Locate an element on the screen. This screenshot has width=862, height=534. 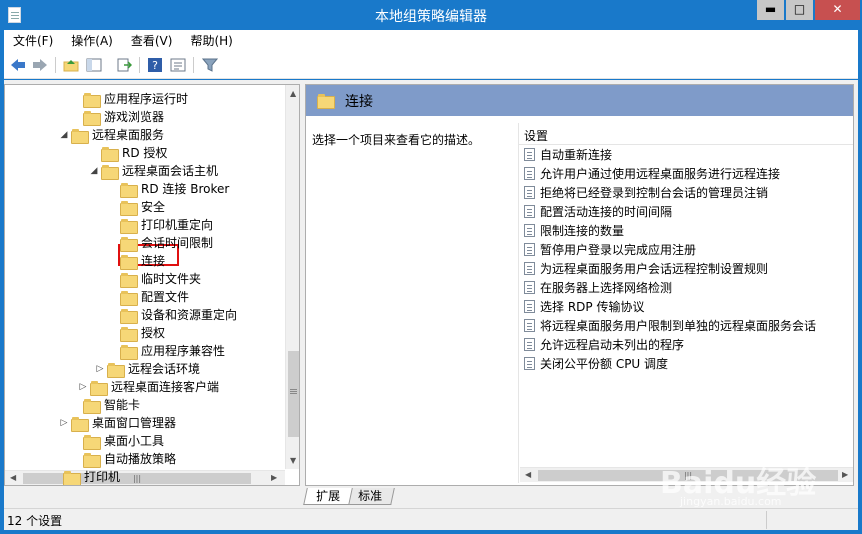
help-icon: ? is located at coordinates (155, 65).